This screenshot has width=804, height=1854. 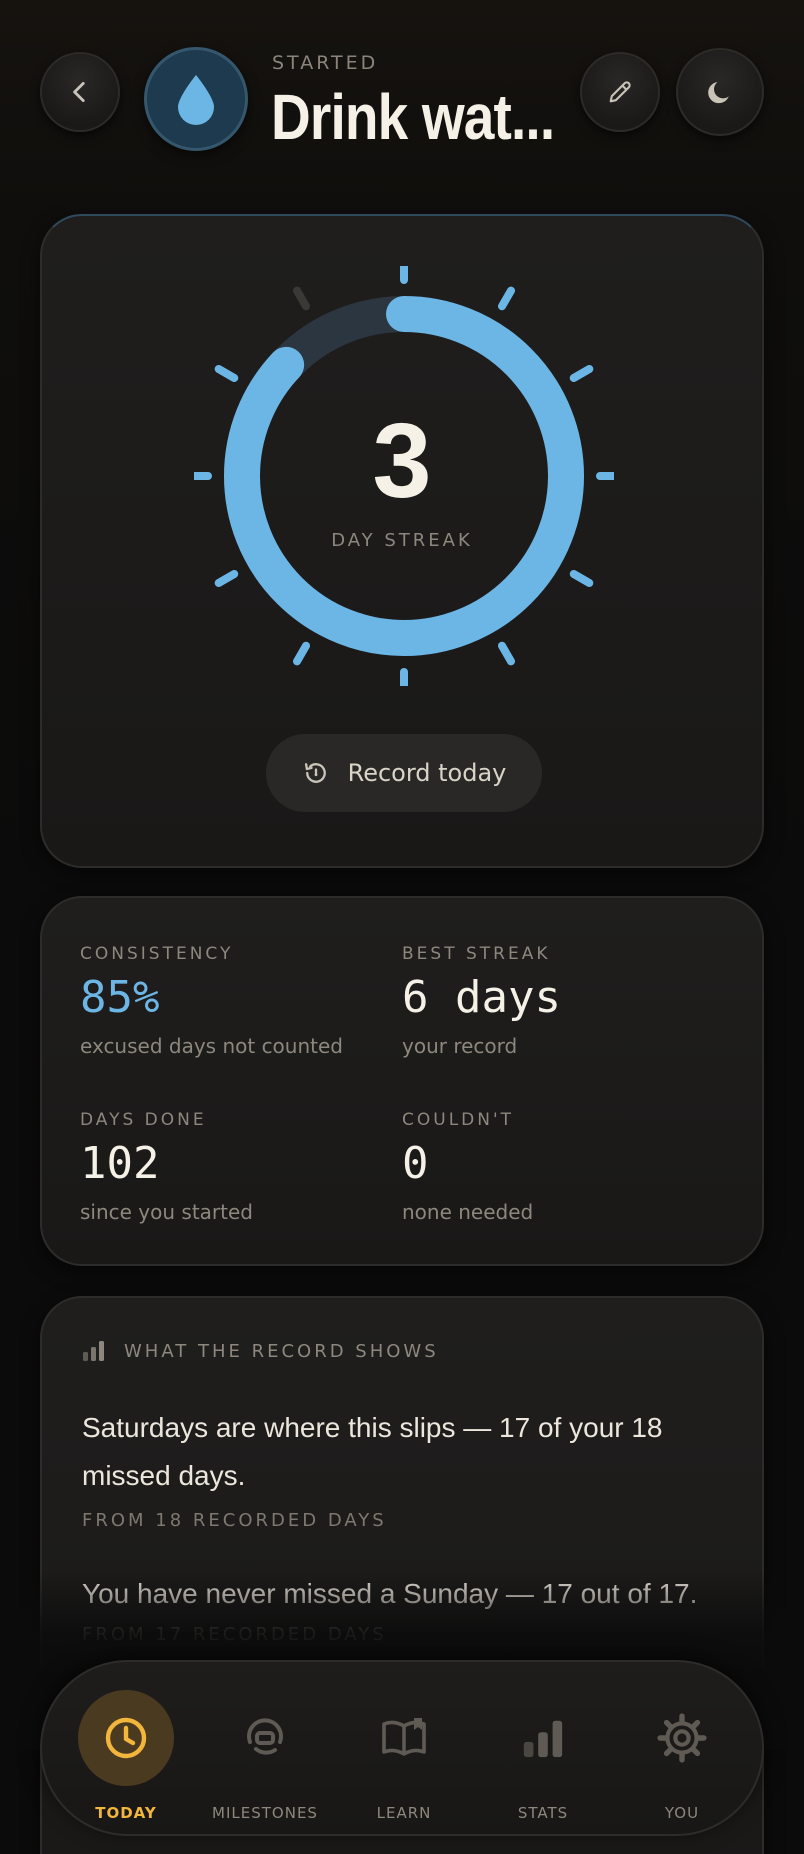 I want to click on stat-couldnt: COULDN'T 0 none needed, so click(x=467, y=1167).